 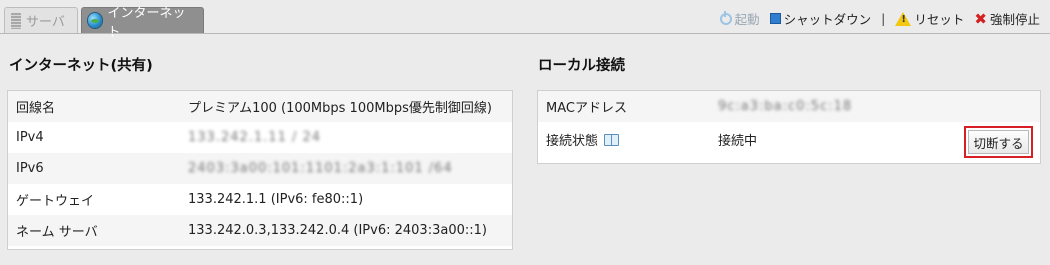 I want to click on disconnect-button-highlight: 切断する, so click(x=998, y=142).